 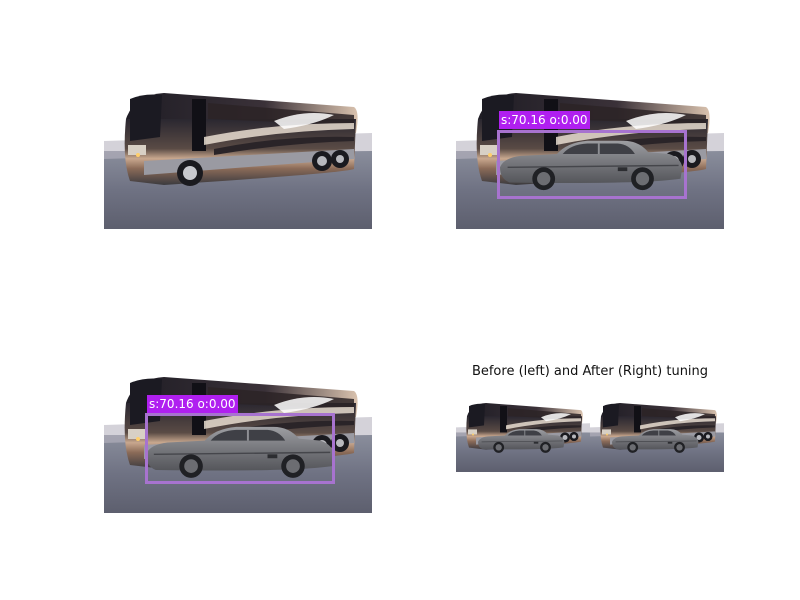 What do you see at coordinates (523, 436) in the screenshot?
I see `before-tuning-image` at bounding box center [523, 436].